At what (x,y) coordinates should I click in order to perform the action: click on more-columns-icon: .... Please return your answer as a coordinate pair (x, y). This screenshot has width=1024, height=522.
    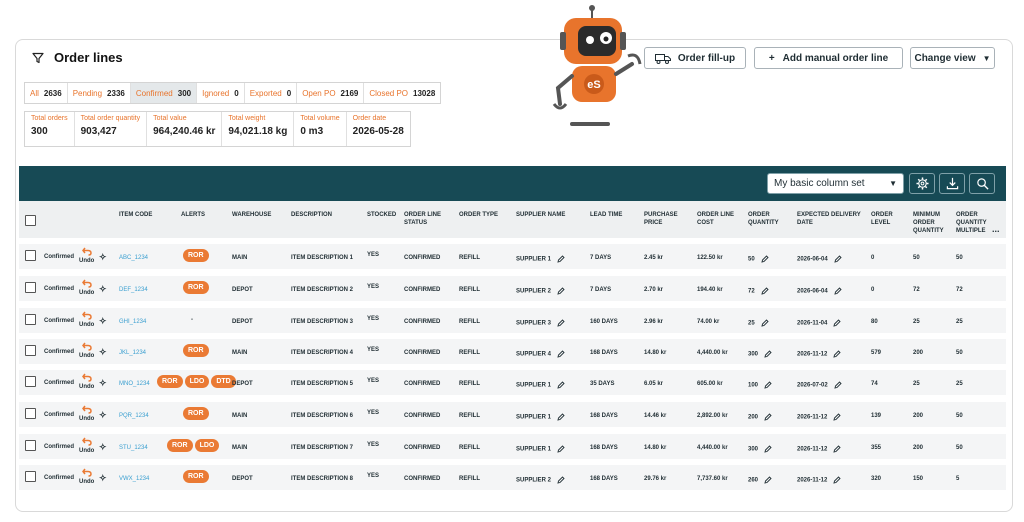
    Looking at the image, I should click on (996, 229).